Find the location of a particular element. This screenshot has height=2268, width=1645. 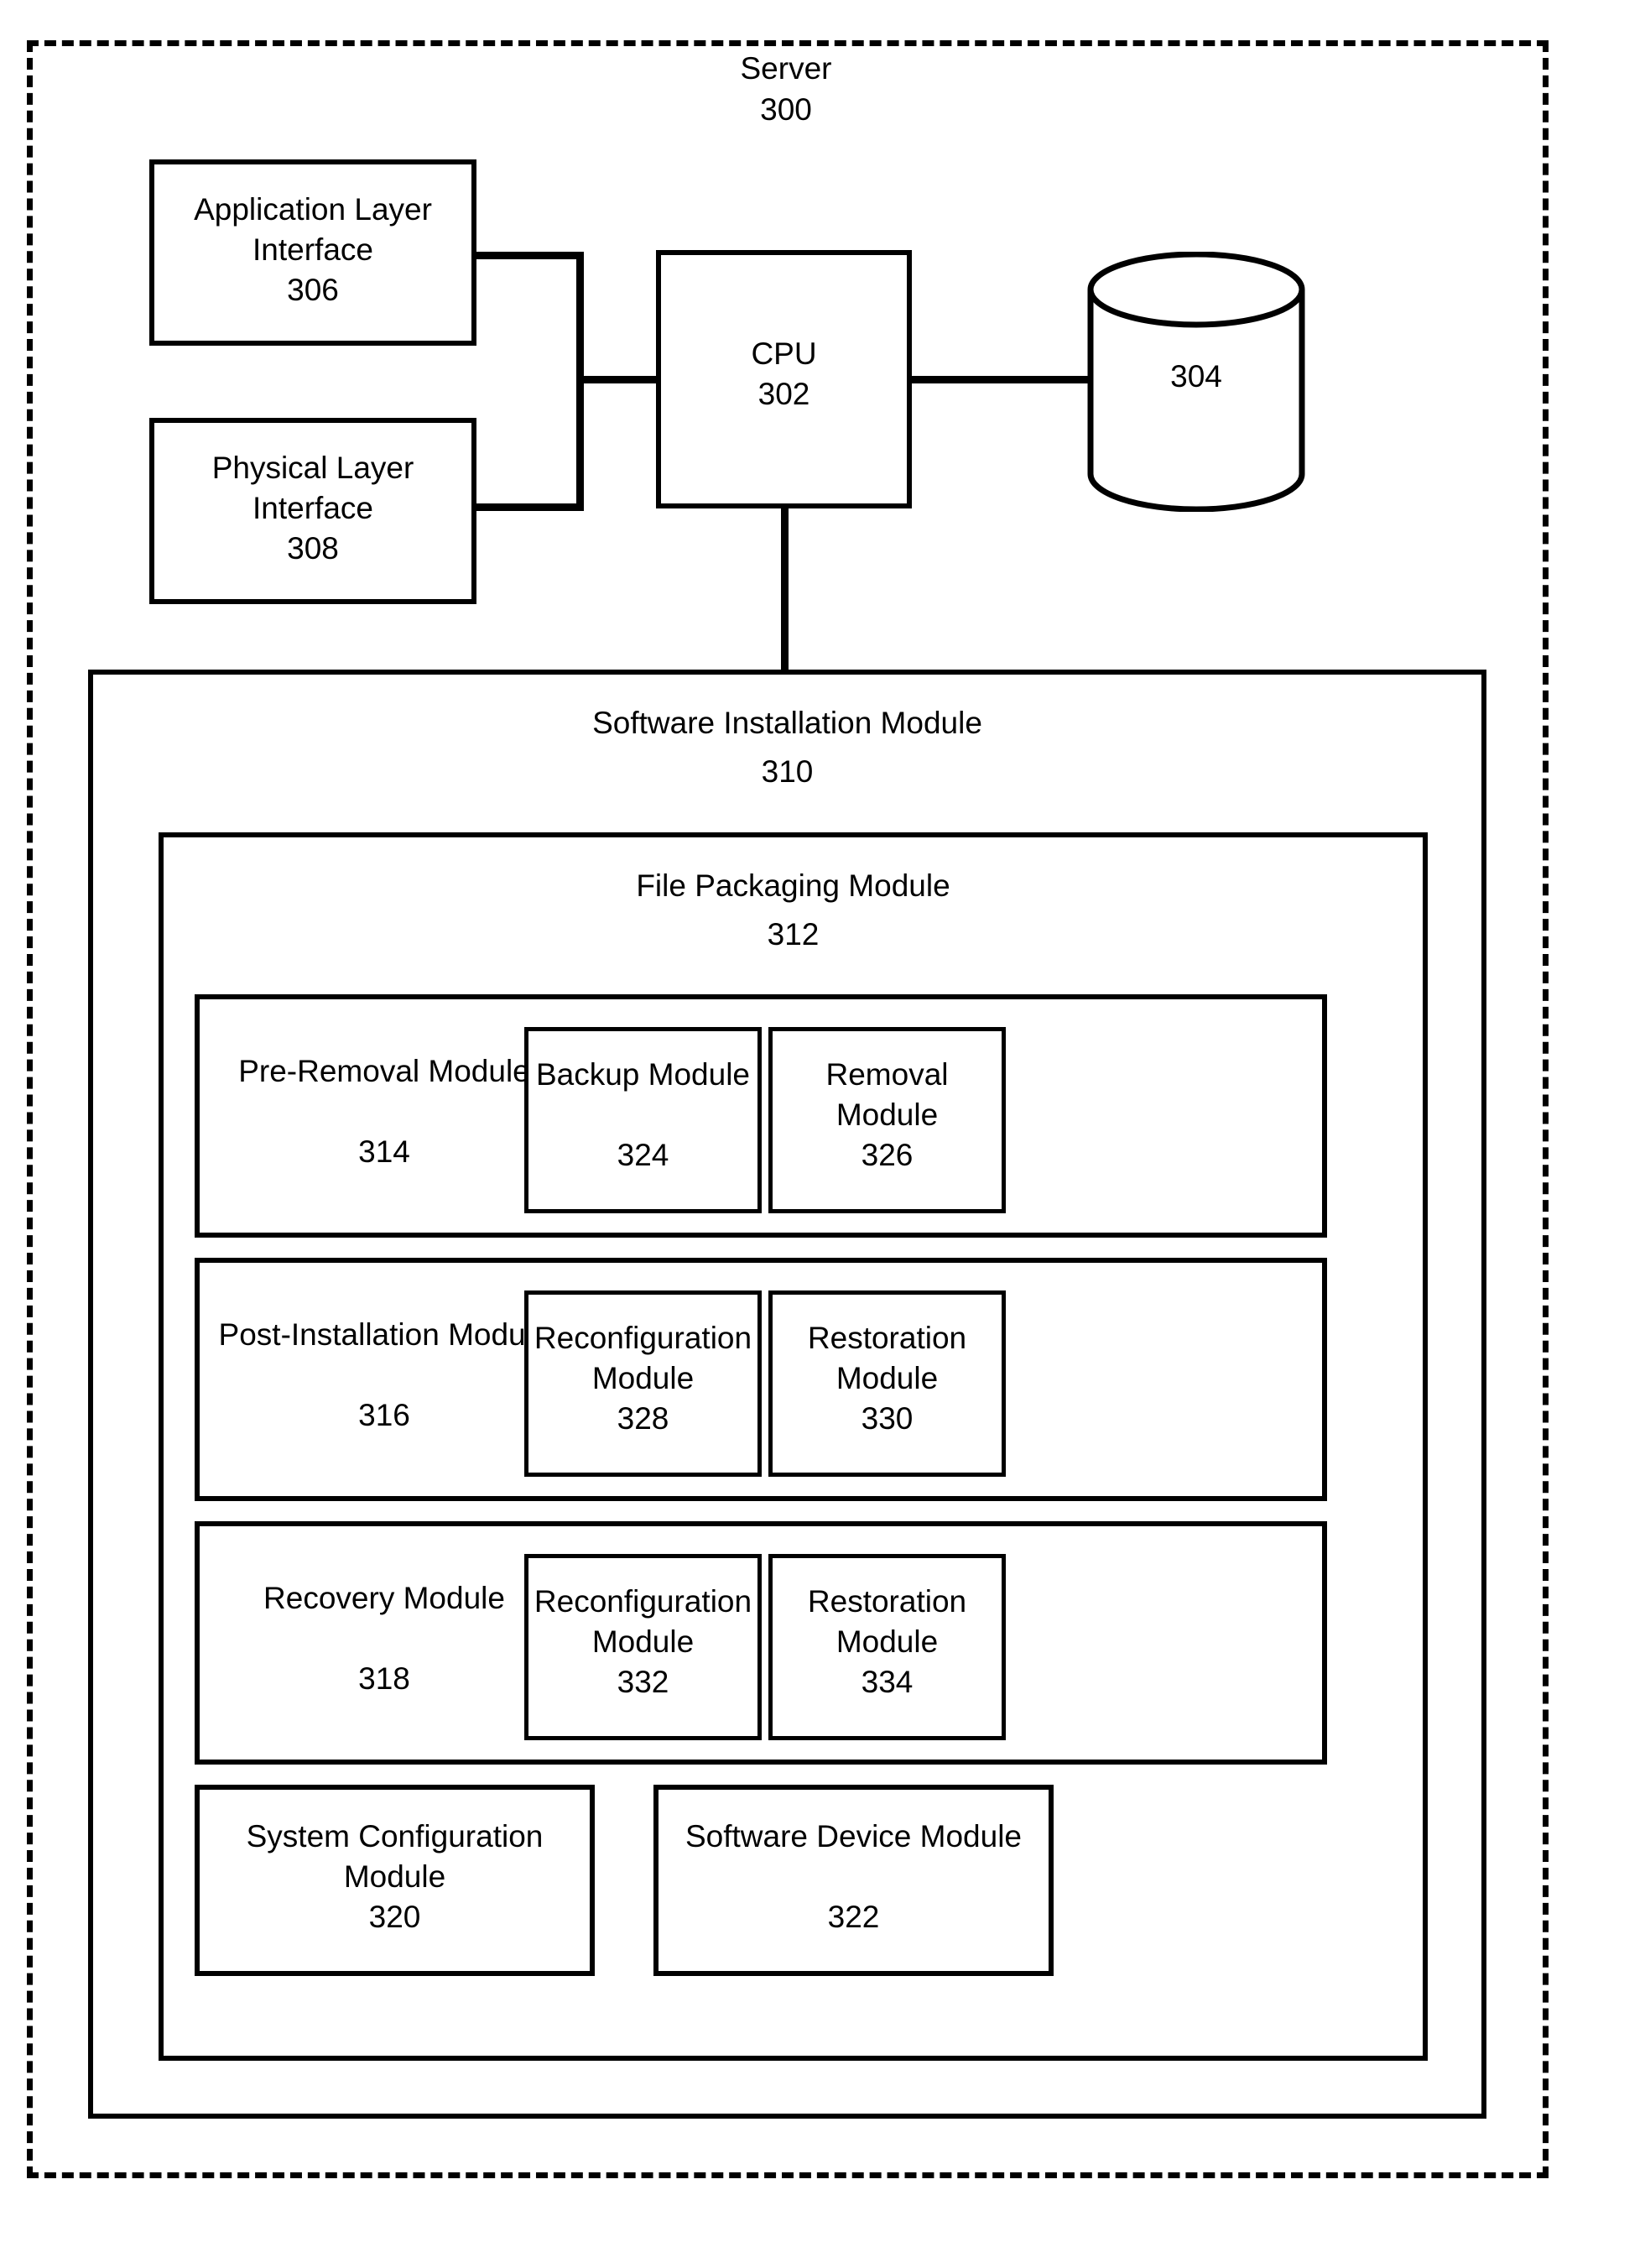

software-device-module-label: Software Device Module is located at coordinates (854, 1837).